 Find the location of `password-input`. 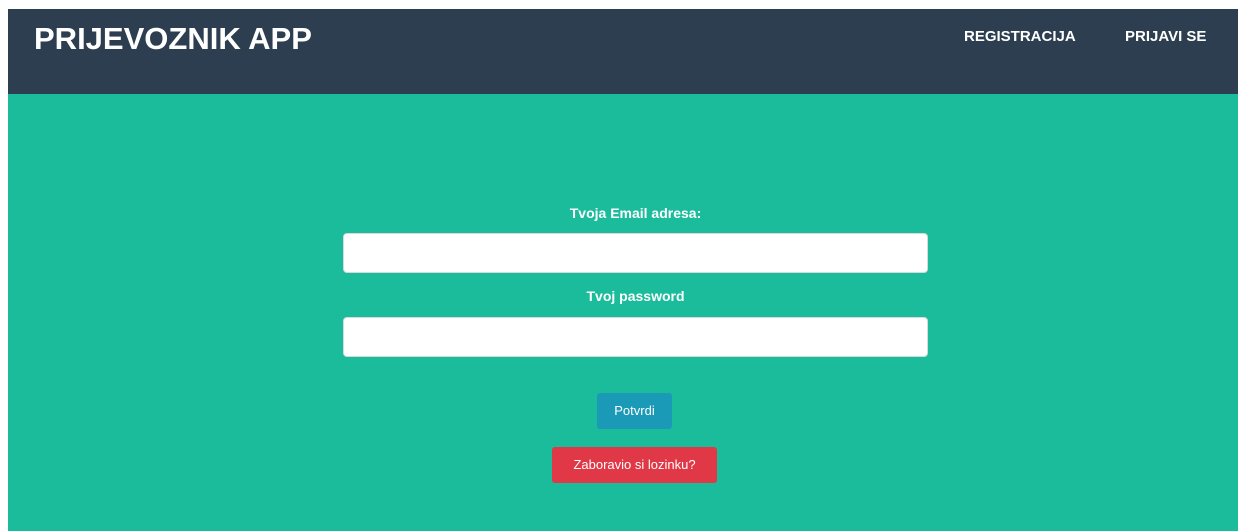

password-input is located at coordinates (635, 337).